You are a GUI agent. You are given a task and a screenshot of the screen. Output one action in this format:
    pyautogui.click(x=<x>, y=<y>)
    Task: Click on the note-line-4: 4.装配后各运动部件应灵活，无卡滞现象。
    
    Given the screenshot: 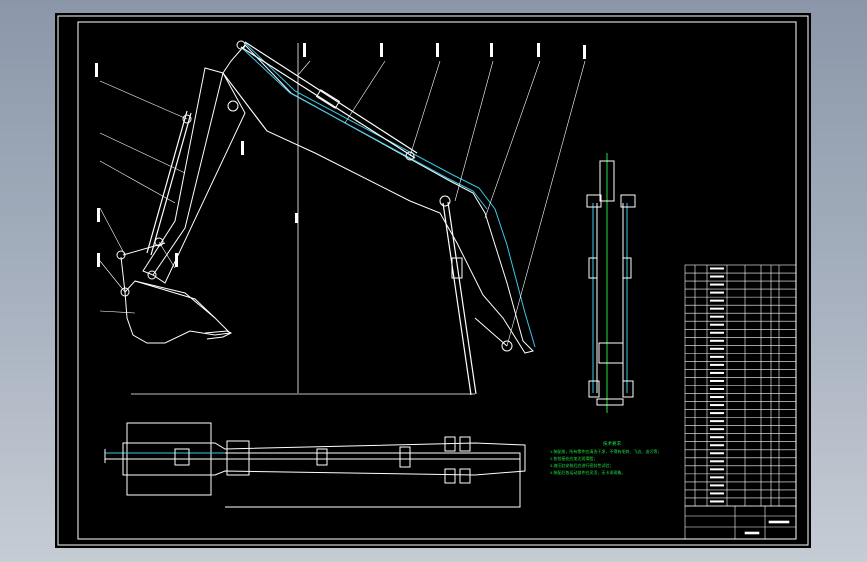 What is the action you would take?
    pyautogui.click(x=587, y=472)
    